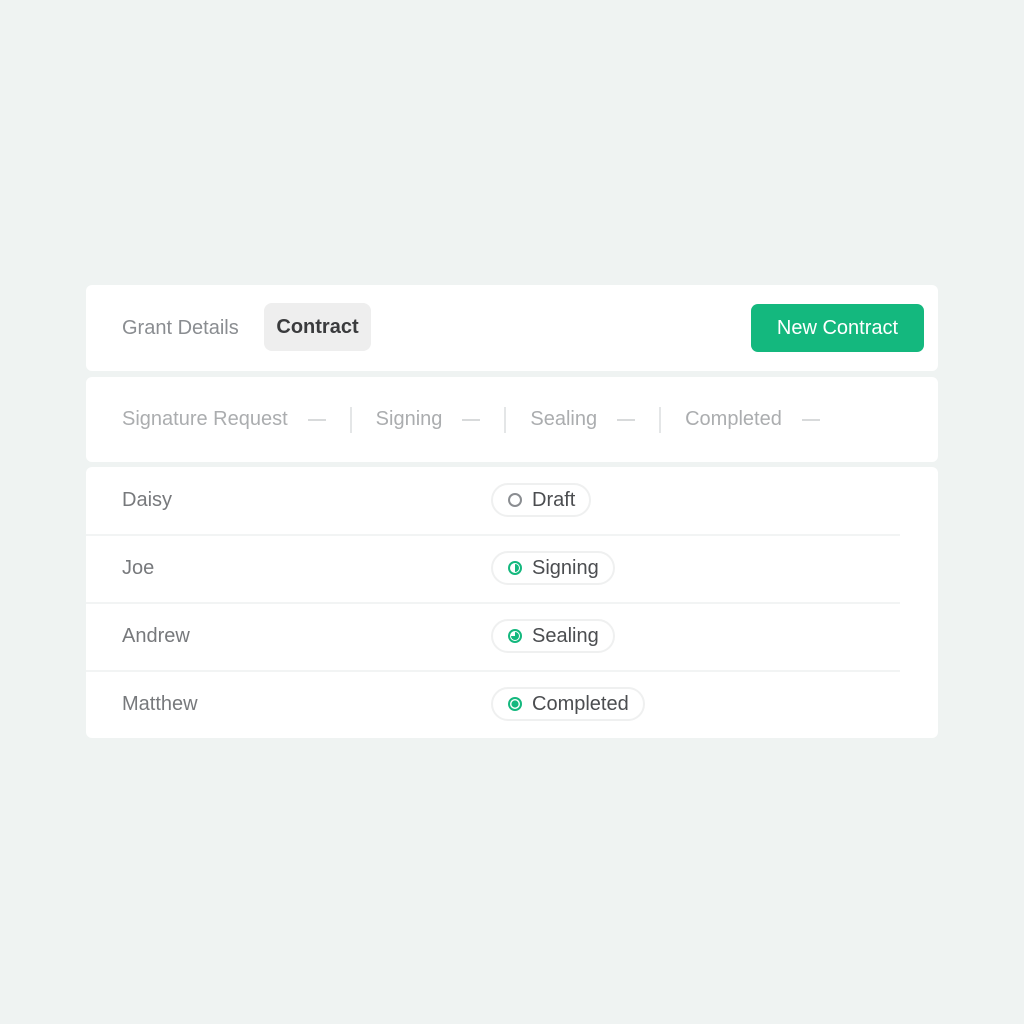 The width and height of the screenshot is (1024, 1024). I want to click on step-label: Completed, so click(733, 419).